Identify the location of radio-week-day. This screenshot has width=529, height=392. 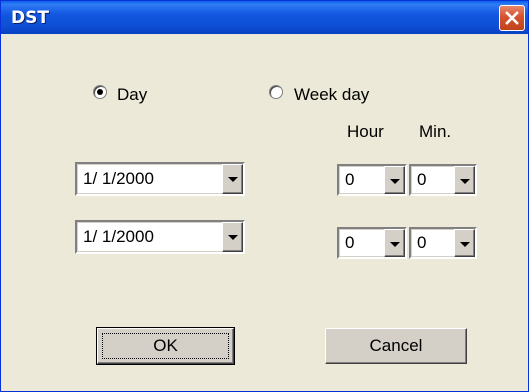
(276, 92).